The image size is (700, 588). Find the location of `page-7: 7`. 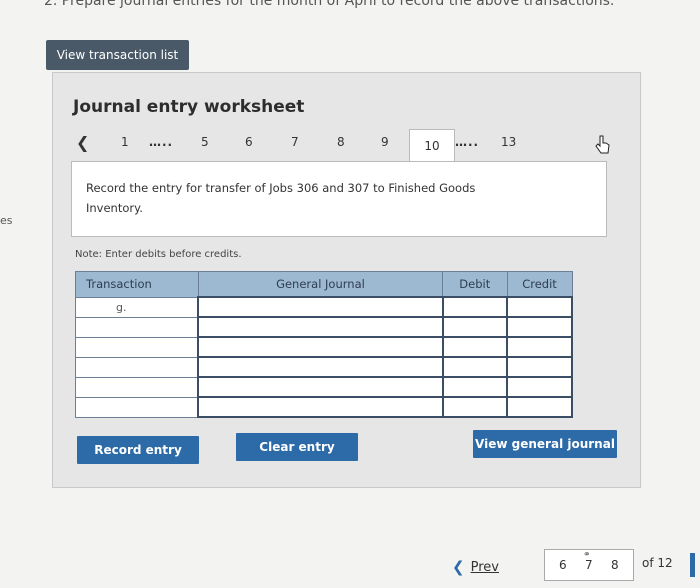

page-7: 7 is located at coordinates (589, 565).